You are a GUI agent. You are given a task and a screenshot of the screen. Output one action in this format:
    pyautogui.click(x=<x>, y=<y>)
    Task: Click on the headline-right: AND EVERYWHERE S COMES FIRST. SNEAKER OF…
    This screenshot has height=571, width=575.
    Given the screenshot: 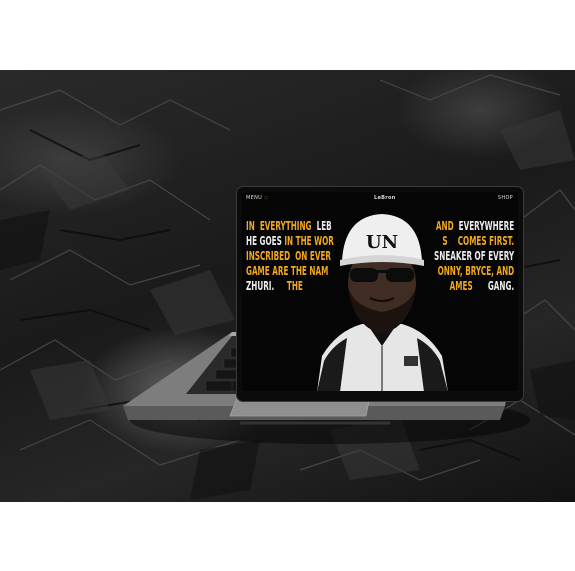 What is the action you would take?
    pyautogui.click(x=474, y=255)
    